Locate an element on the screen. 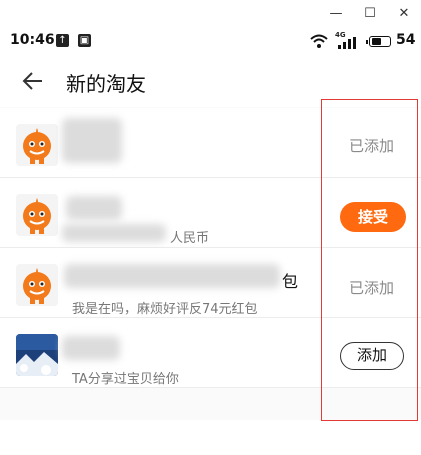  close-icon: ✕ is located at coordinates (404, 14).